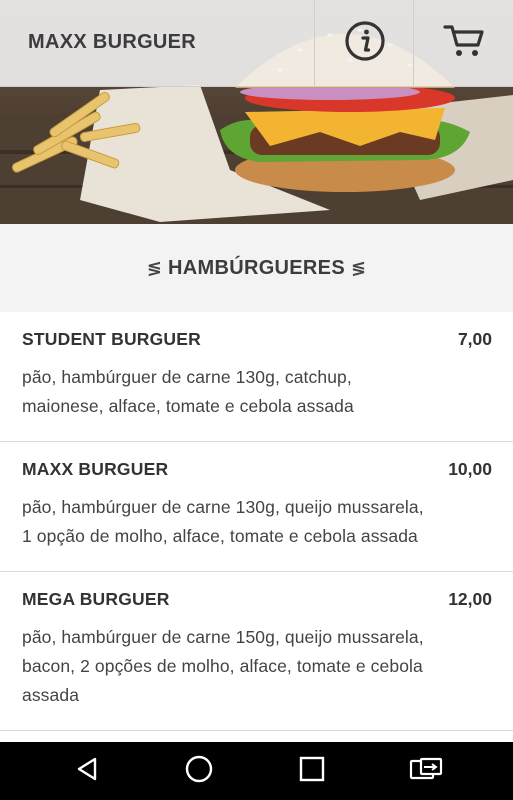 The image size is (513, 800). What do you see at coordinates (111, 339) in the screenshot?
I see `item-name: STUDENT BURGUER` at bounding box center [111, 339].